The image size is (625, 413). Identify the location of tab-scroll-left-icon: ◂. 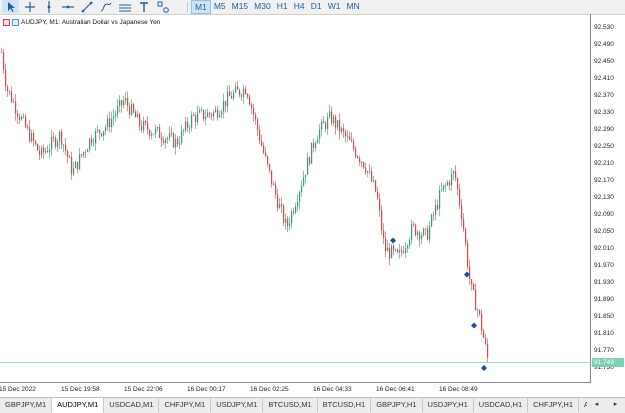
(596, 405).